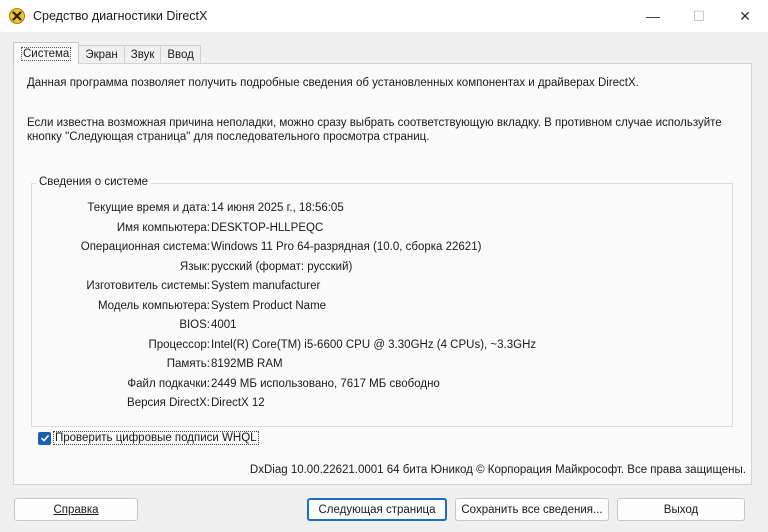 The height and width of the screenshot is (532, 768). I want to click on next-page-button-label: Следующая страница, so click(377, 509).